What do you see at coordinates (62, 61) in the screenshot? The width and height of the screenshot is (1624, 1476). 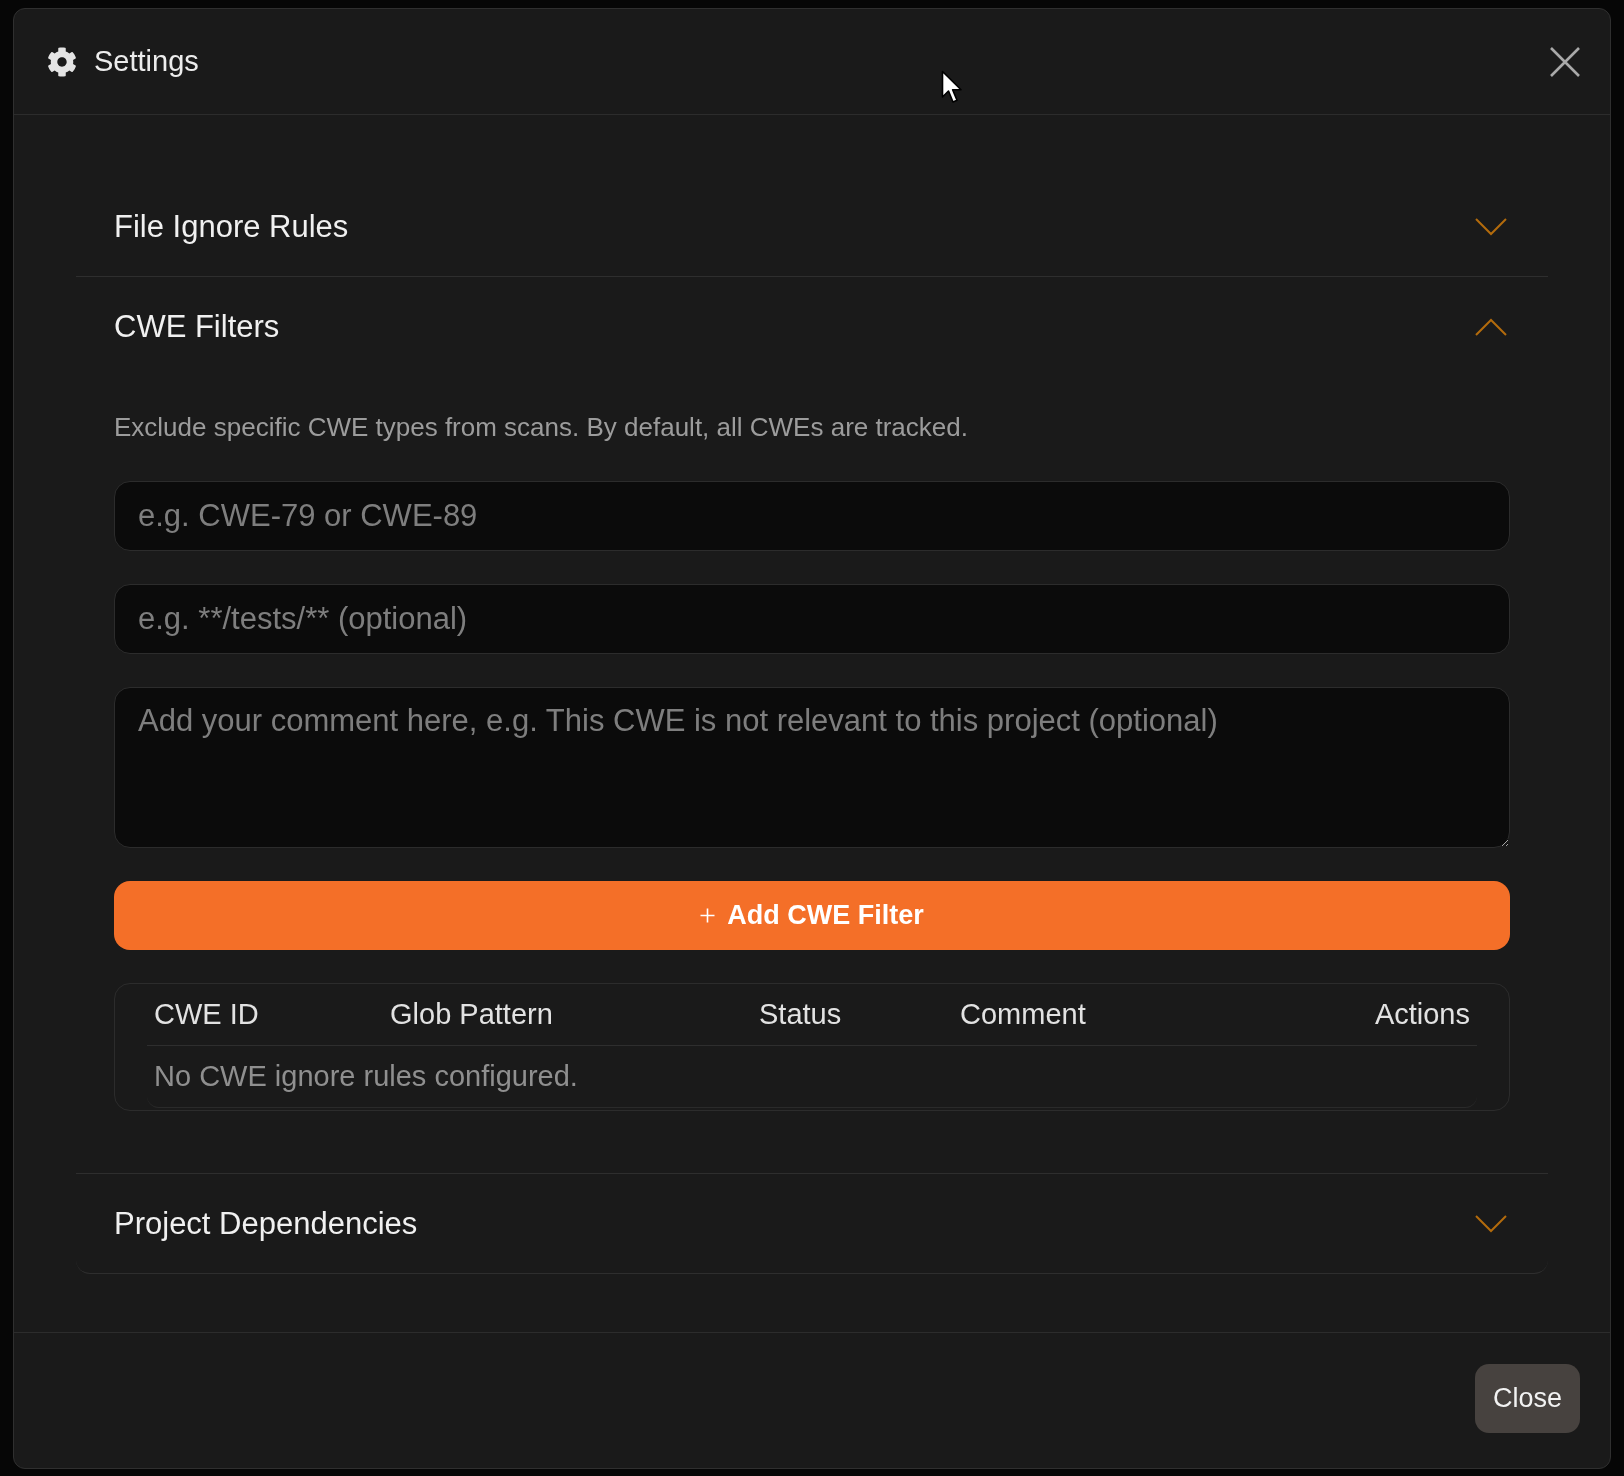 I see `gear-icon` at bounding box center [62, 61].